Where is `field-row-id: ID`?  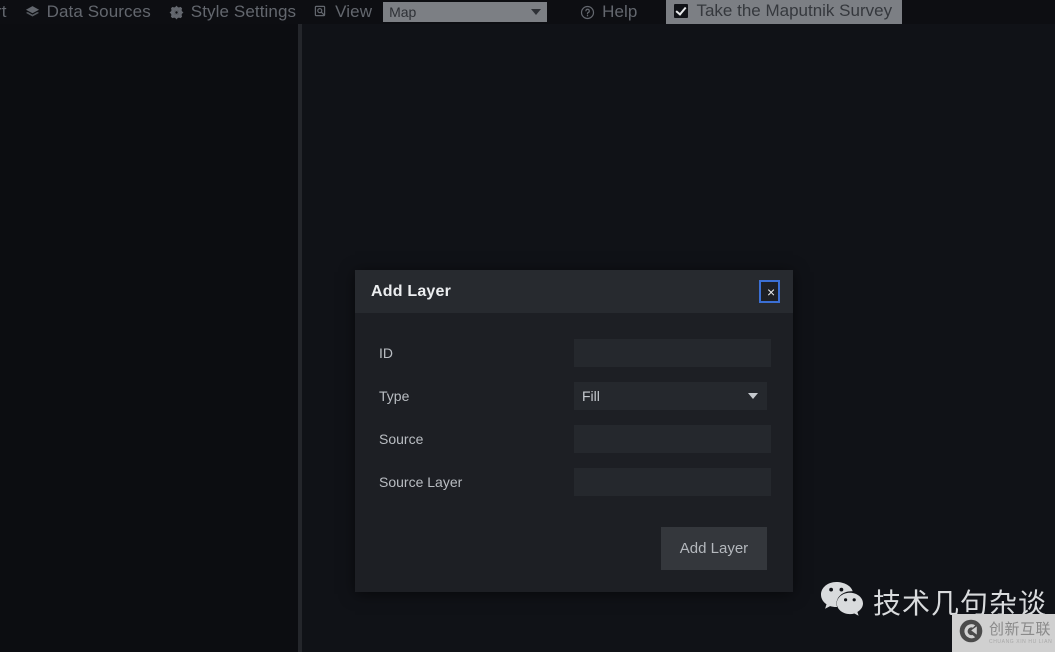 field-row-id: ID is located at coordinates (575, 353).